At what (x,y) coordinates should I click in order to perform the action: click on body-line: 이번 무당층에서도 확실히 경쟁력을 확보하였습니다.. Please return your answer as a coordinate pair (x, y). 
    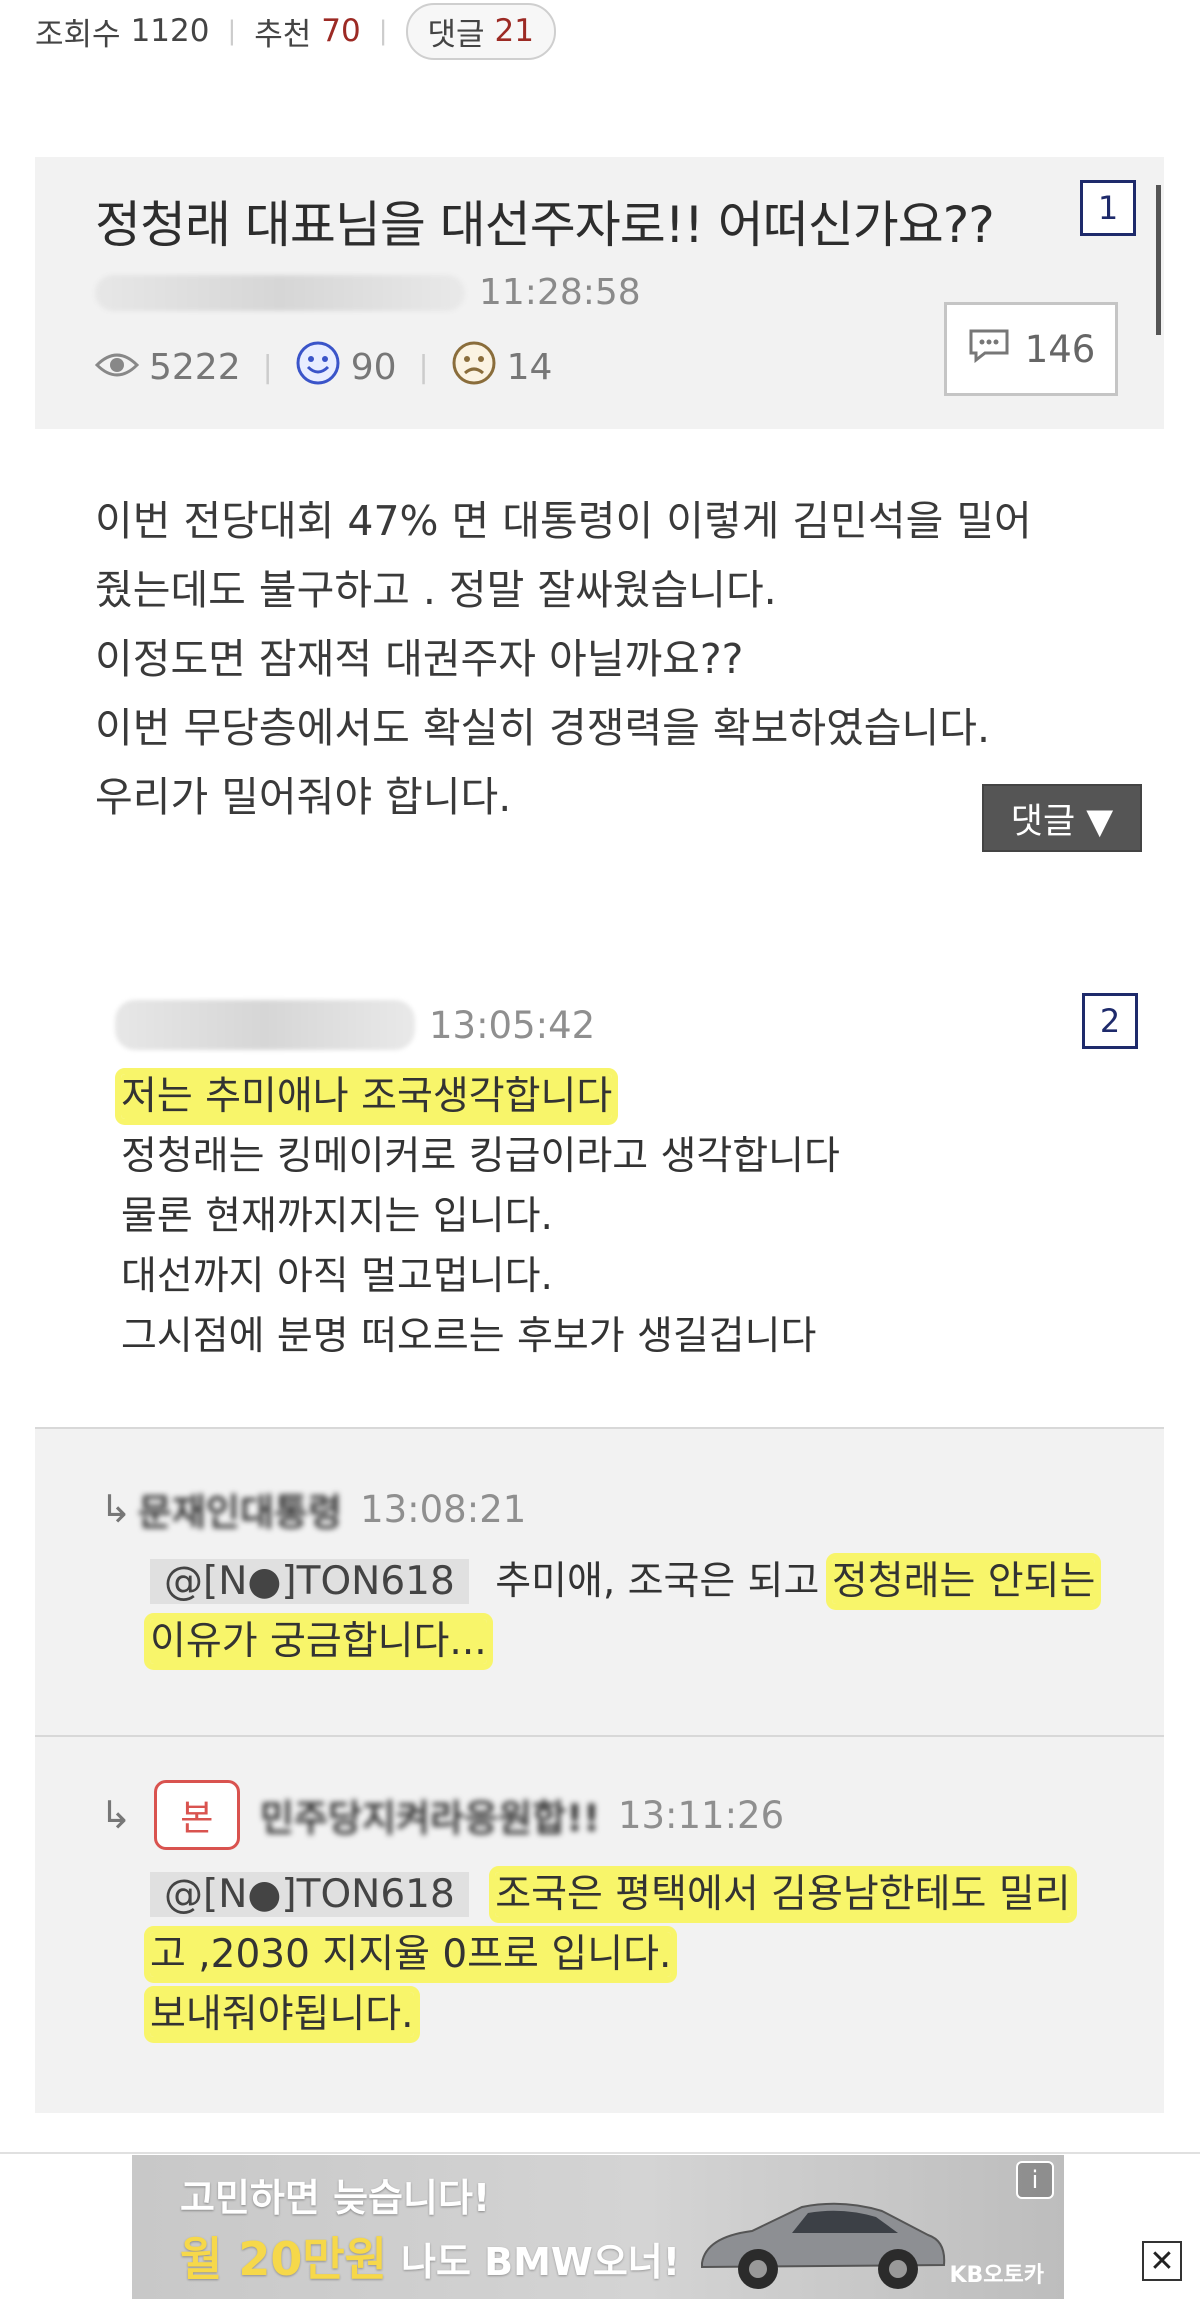
    Looking at the image, I should click on (543, 728).